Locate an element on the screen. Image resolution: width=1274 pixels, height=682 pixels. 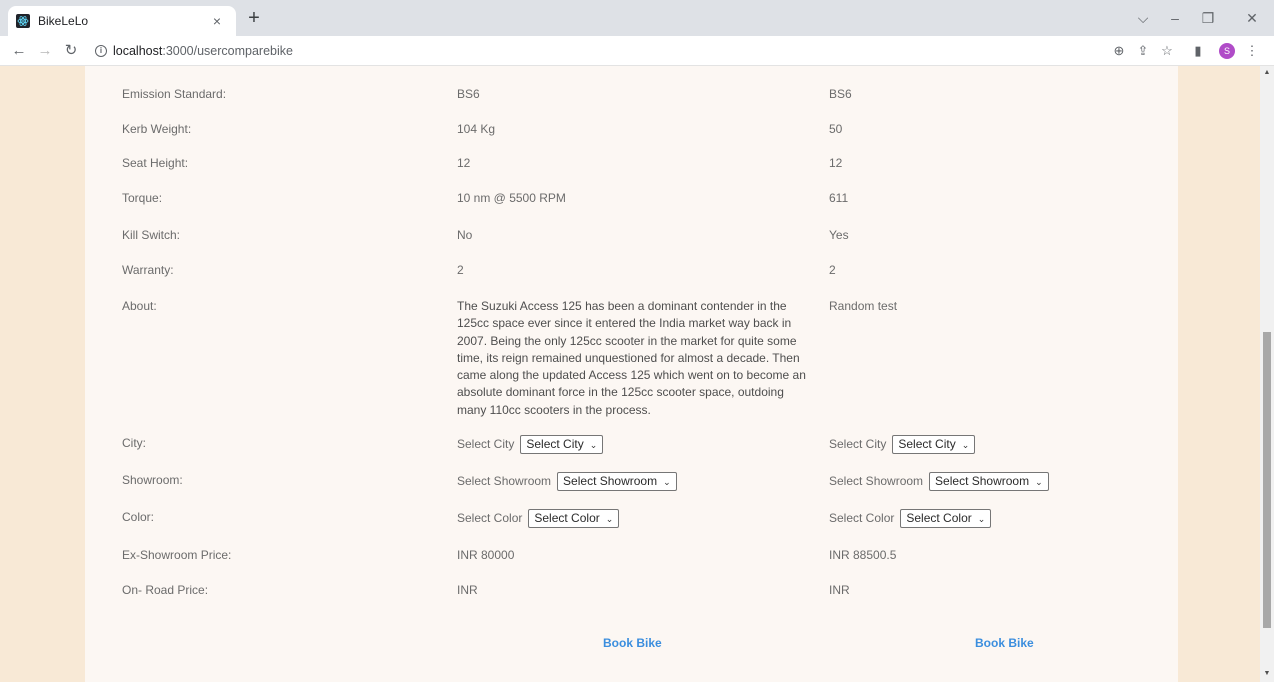
tab-search-icon: ⌵ is located at coordinates (1143, 18).